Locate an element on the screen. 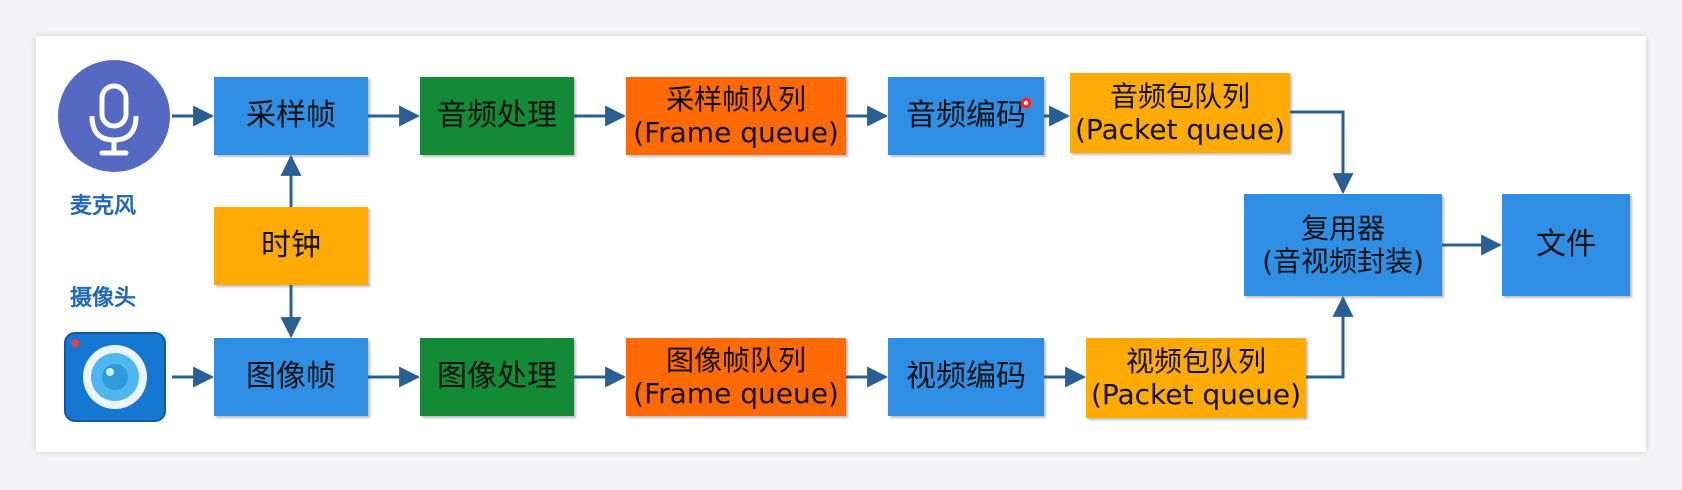 This screenshot has height=490, width=1682. pointer-dot-icon is located at coordinates (1026, 102).